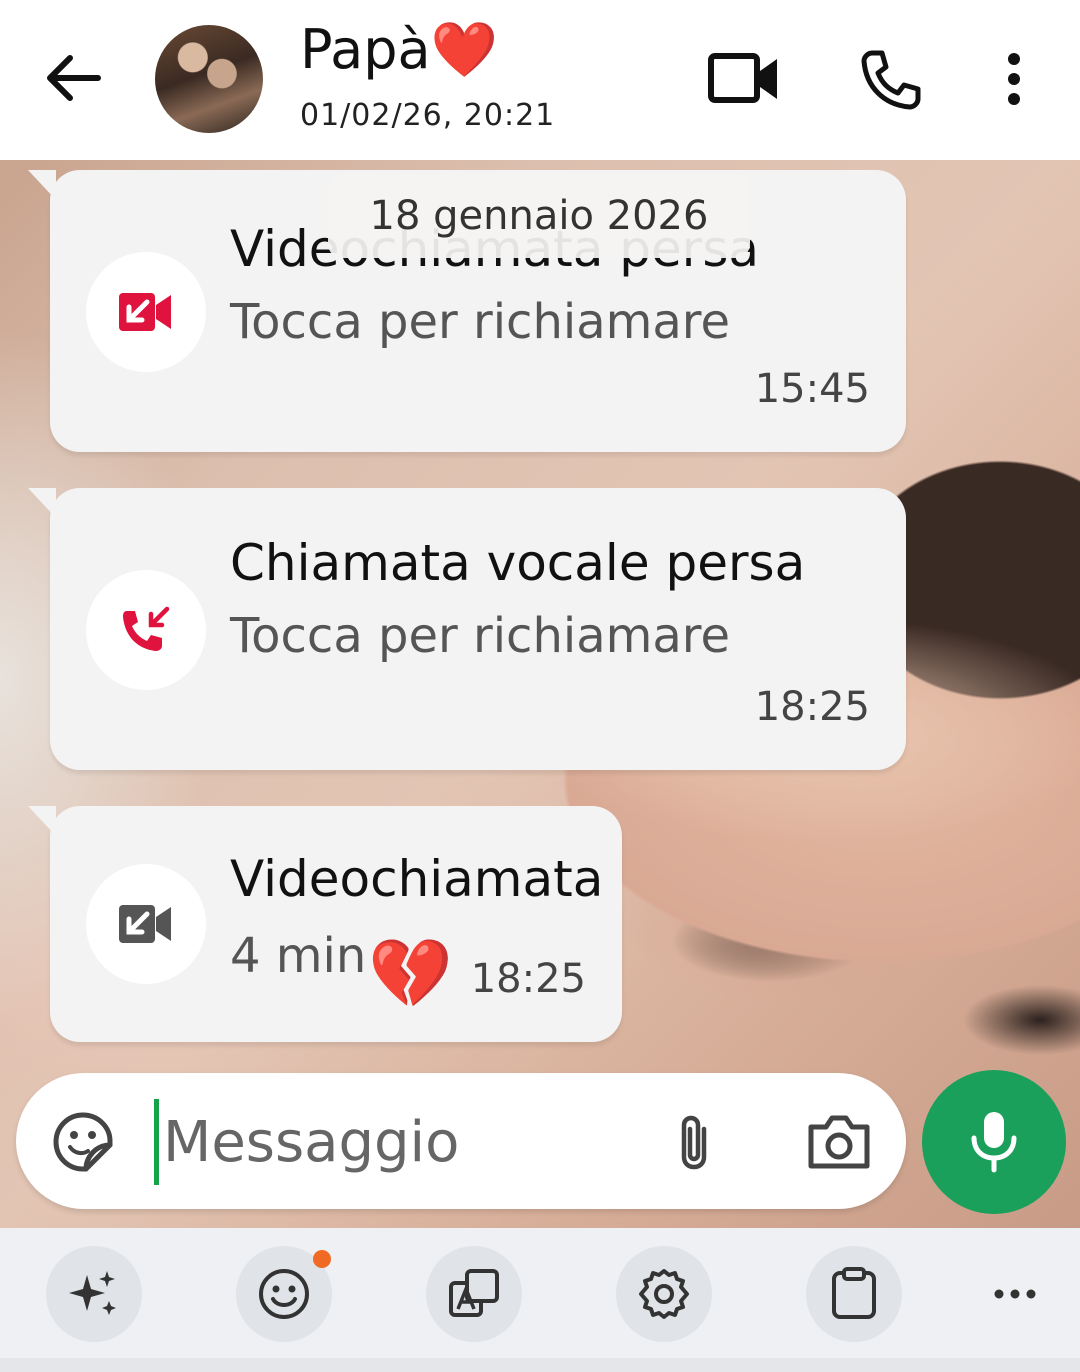  What do you see at coordinates (94, 1294) in the screenshot?
I see `ai-sparkle-icon` at bounding box center [94, 1294].